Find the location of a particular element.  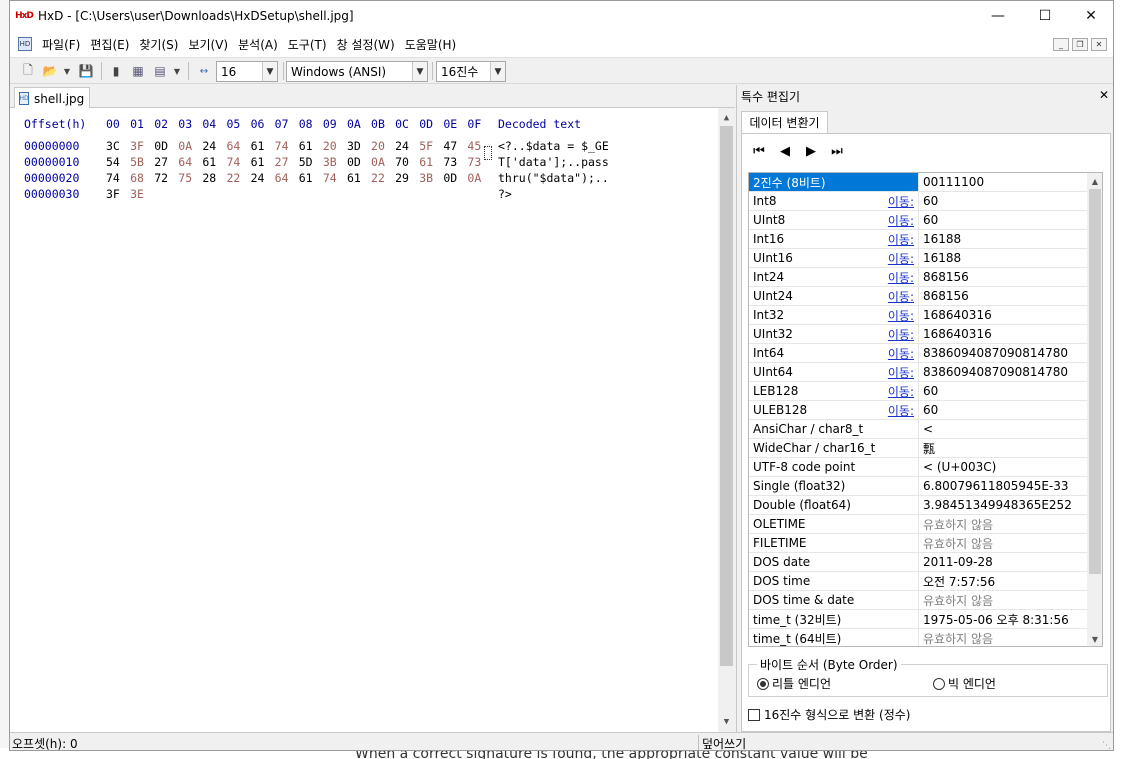

inspector-row: UInt8 이동: 60 is located at coordinates (918, 220).